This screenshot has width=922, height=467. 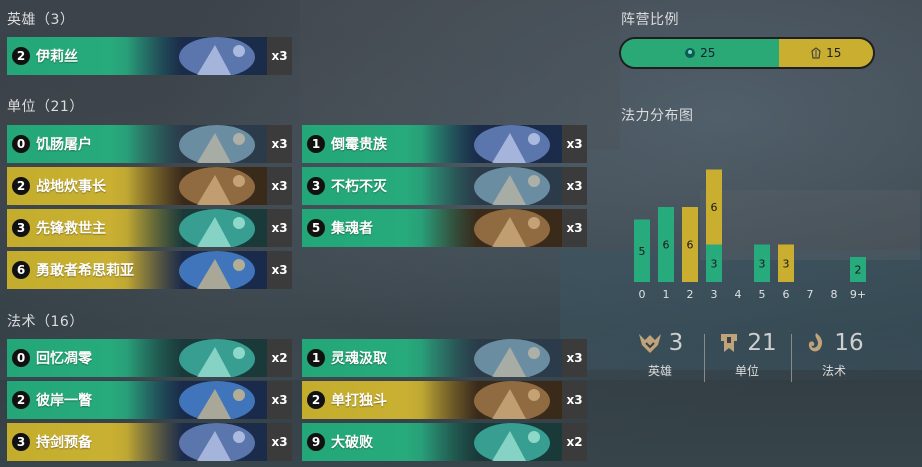 What do you see at coordinates (816, 342) in the screenshot?
I see `spell-icon` at bounding box center [816, 342].